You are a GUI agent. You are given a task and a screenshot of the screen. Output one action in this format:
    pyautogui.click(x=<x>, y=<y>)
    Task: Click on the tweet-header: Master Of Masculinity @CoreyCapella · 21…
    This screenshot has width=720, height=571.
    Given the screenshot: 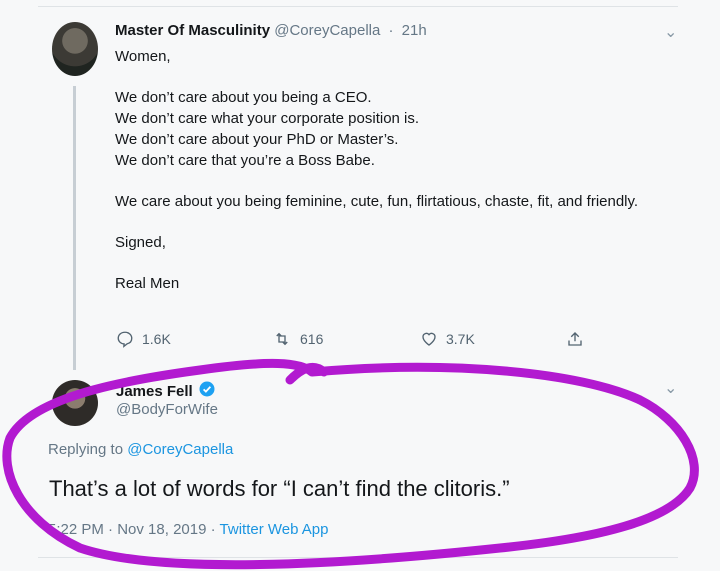 What is the action you would take?
    pyautogui.click(x=271, y=30)
    